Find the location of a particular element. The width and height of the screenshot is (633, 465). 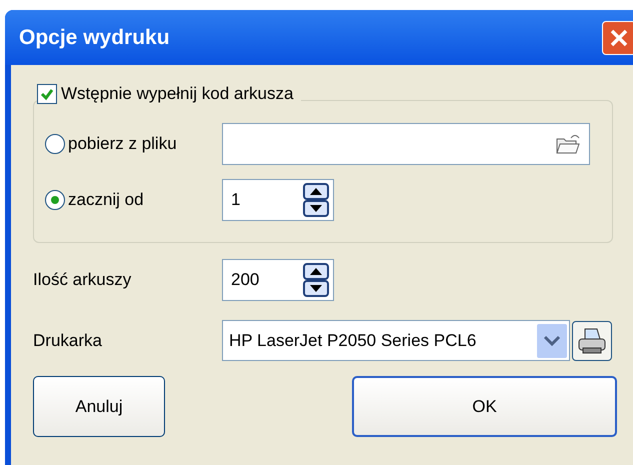

printer-dropdown: HP LaserJet P2050 Series PCL6 is located at coordinates (396, 340).